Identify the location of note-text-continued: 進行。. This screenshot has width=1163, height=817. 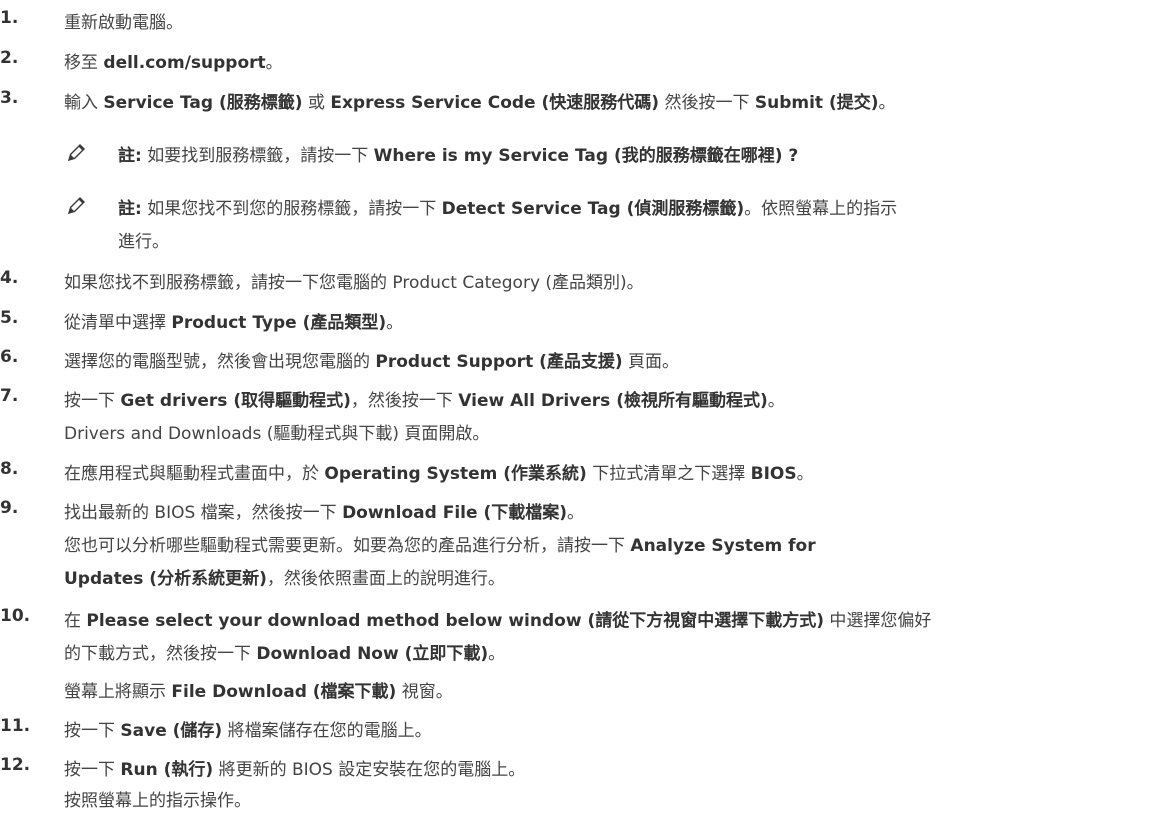
(143, 242).